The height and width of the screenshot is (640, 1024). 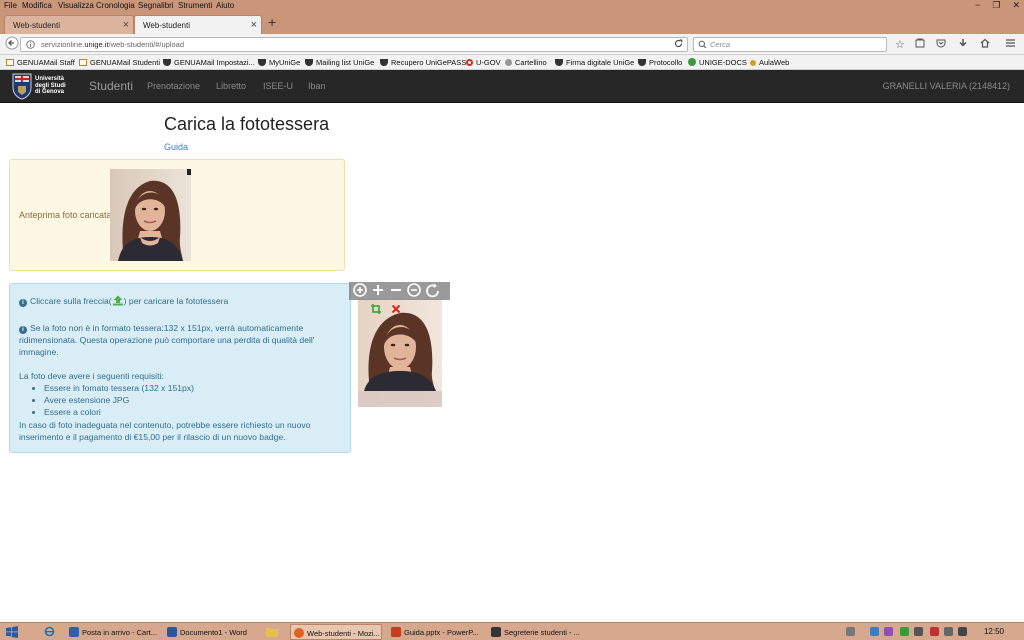 What do you see at coordinates (1016, 6) in the screenshot?
I see `close-window-button: ✕` at bounding box center [1016, 6].